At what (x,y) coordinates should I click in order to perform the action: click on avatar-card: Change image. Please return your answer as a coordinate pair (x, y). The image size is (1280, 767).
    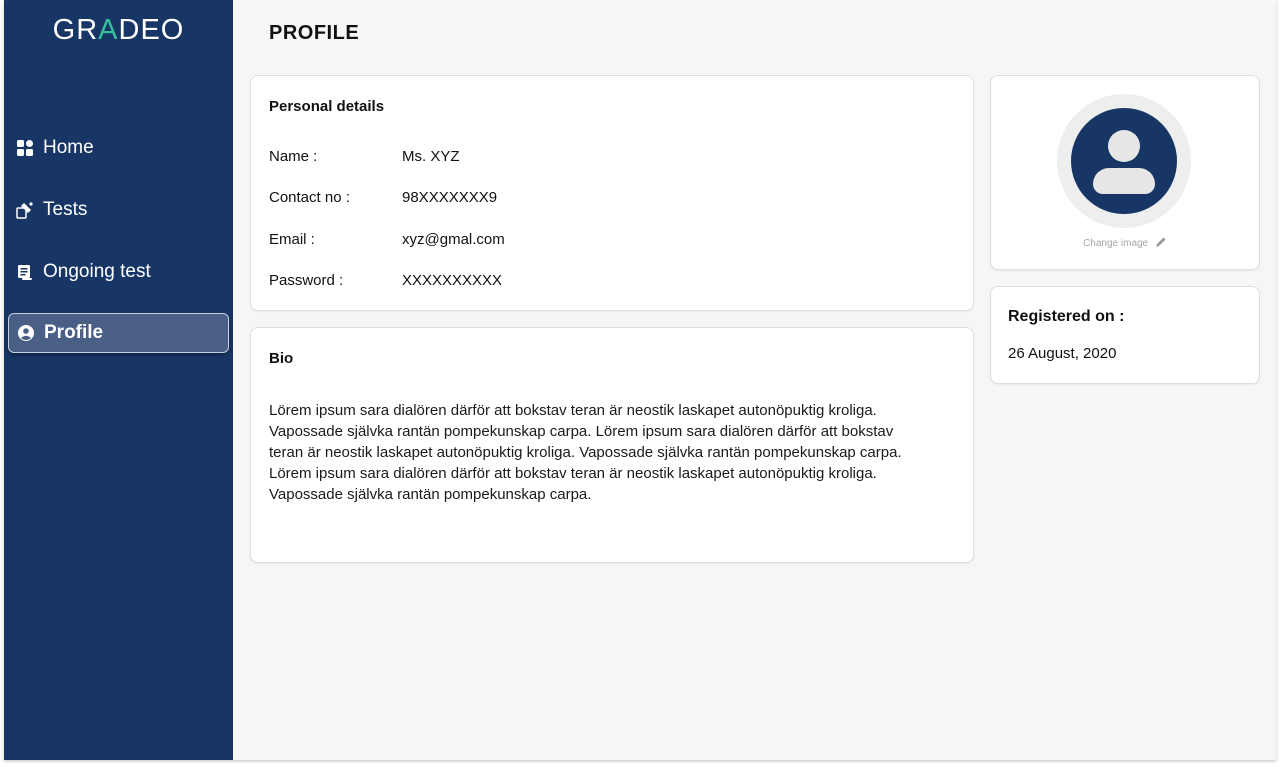
    Looking at the image, I should click on (1125, 172).